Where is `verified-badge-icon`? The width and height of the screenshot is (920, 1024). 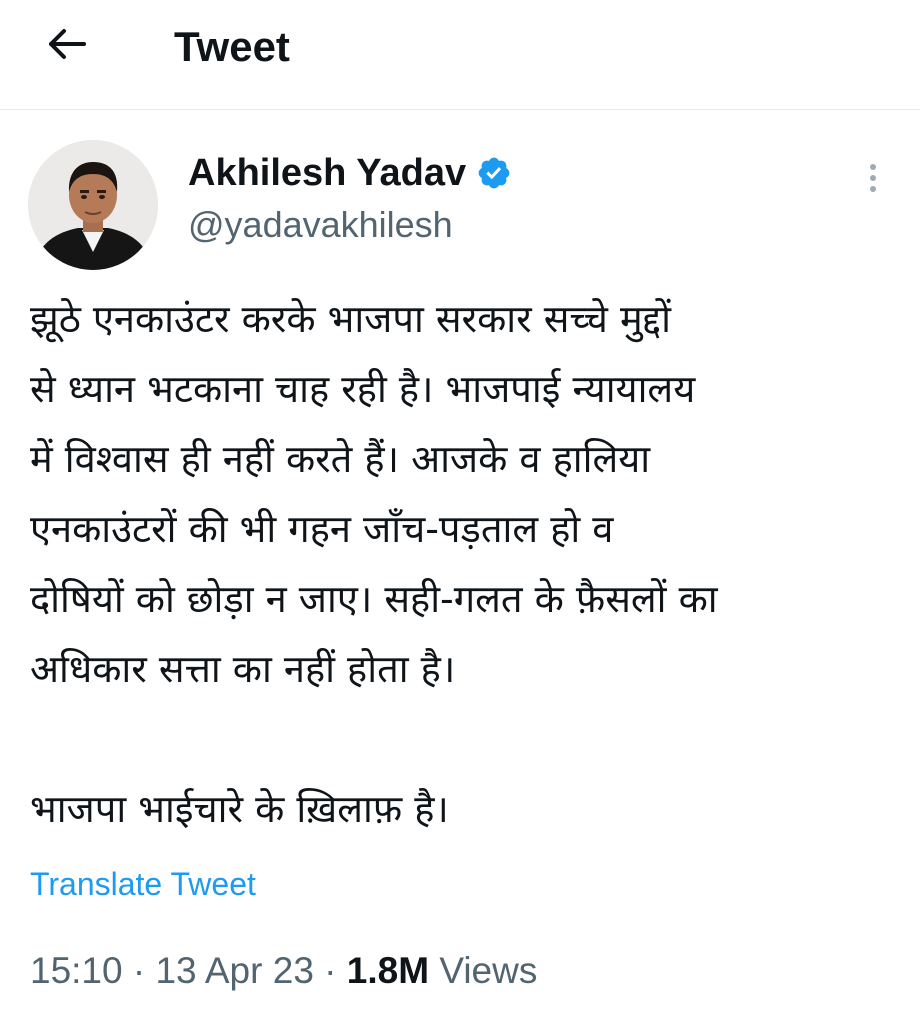 verified-badge-icon is located at coordinates (494, 173).